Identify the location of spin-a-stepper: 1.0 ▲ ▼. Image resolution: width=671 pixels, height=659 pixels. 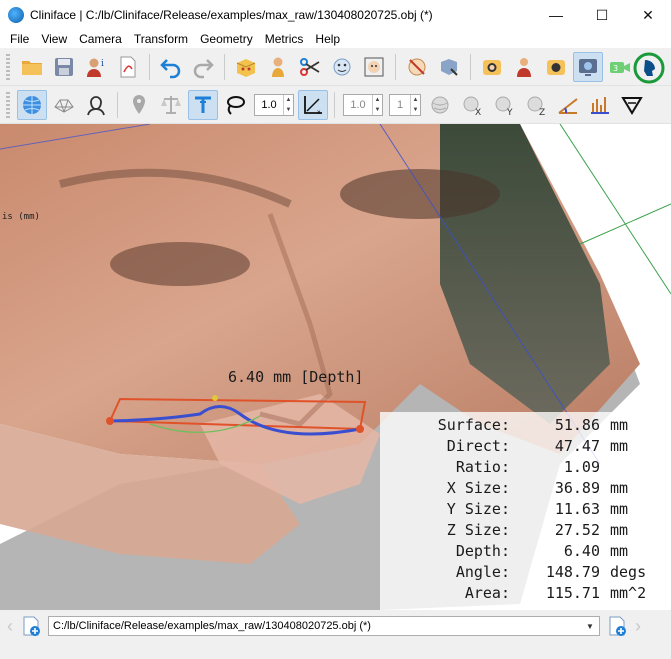
(363, 104).